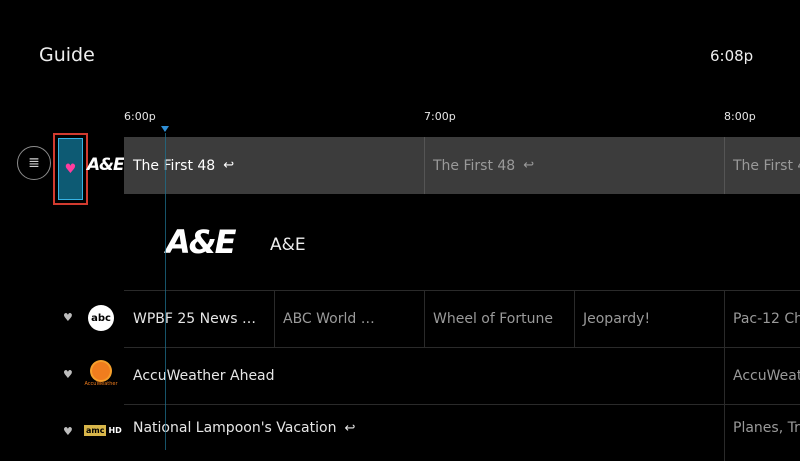  What do you see at coordinates (617, 319) in the screenshot?
I see `program-title: Jeopardy!` at bounding box center [617, 319].